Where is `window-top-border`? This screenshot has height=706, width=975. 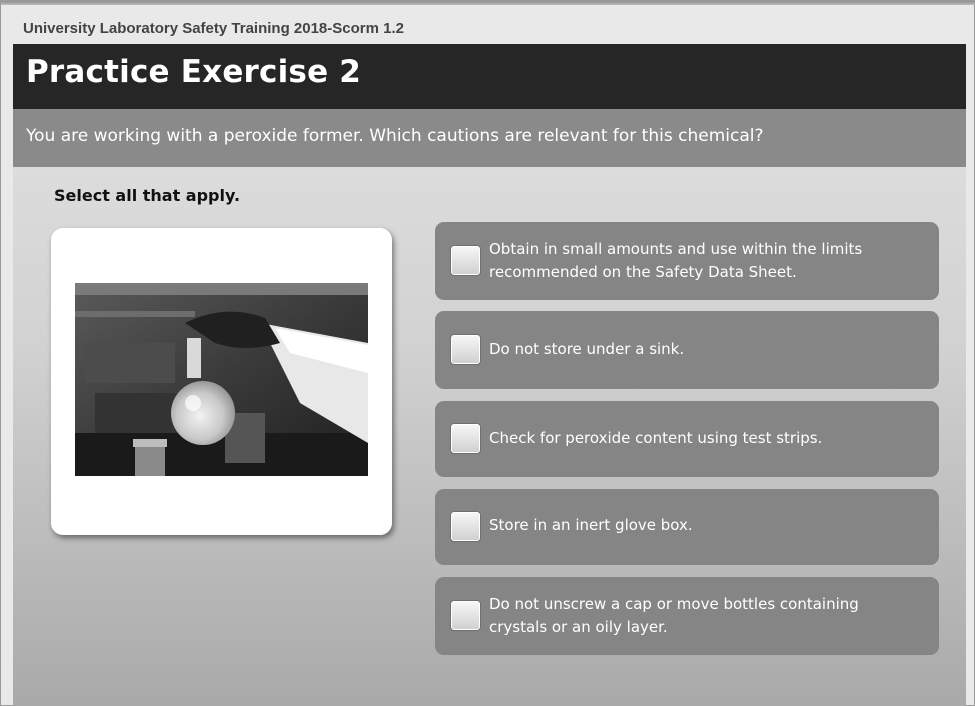
window-top-border is located at coordinates (488, 3).